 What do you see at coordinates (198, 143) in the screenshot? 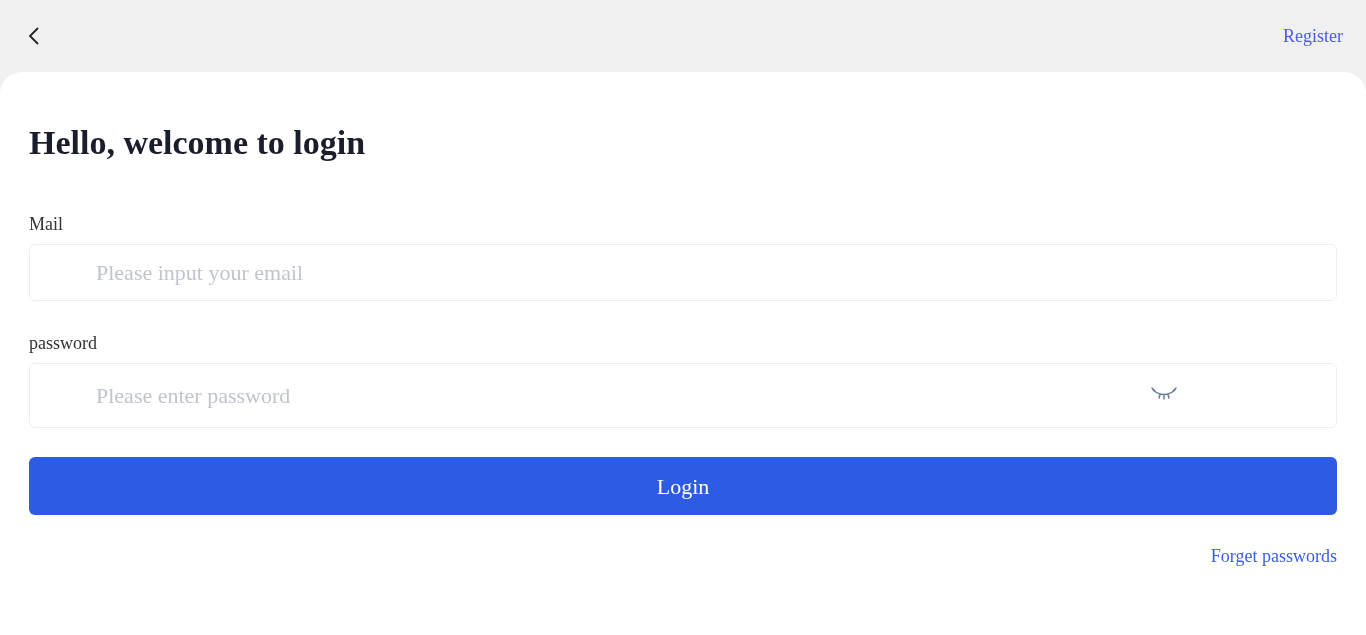
I see `page-title: Hello, welcome to login` at bounding box center [198, 143].